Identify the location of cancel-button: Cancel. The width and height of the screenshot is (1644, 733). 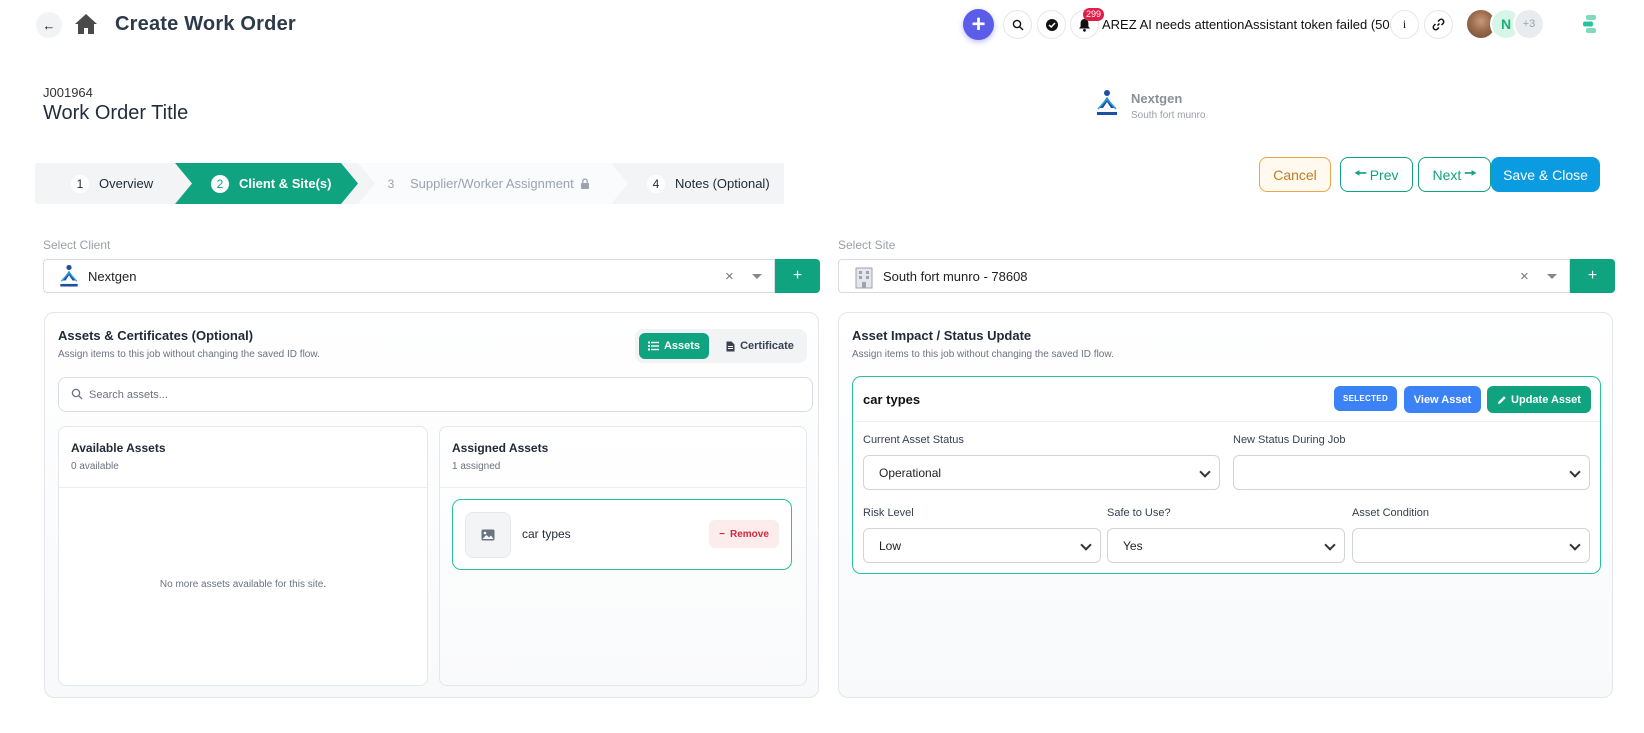
(1295, 174).